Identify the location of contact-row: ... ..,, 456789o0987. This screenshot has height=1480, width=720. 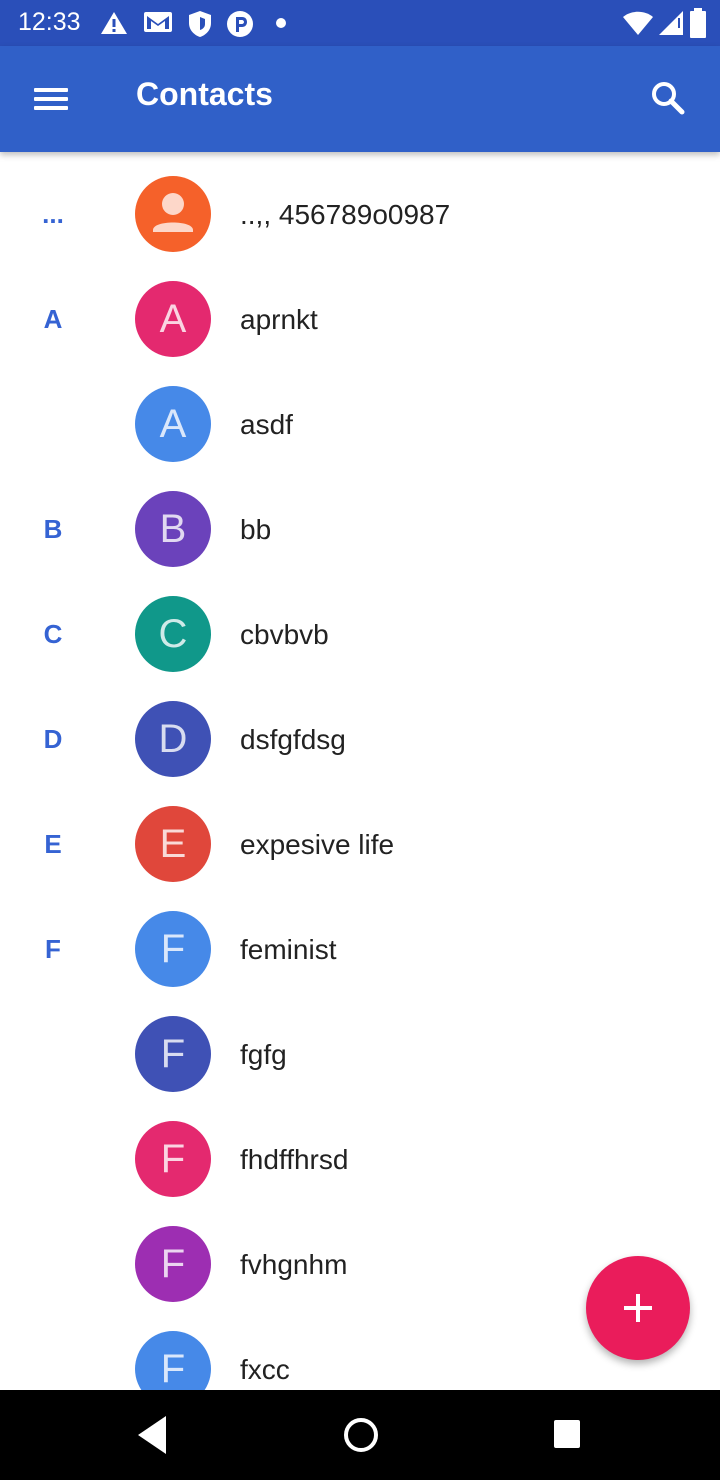
(360, 214).